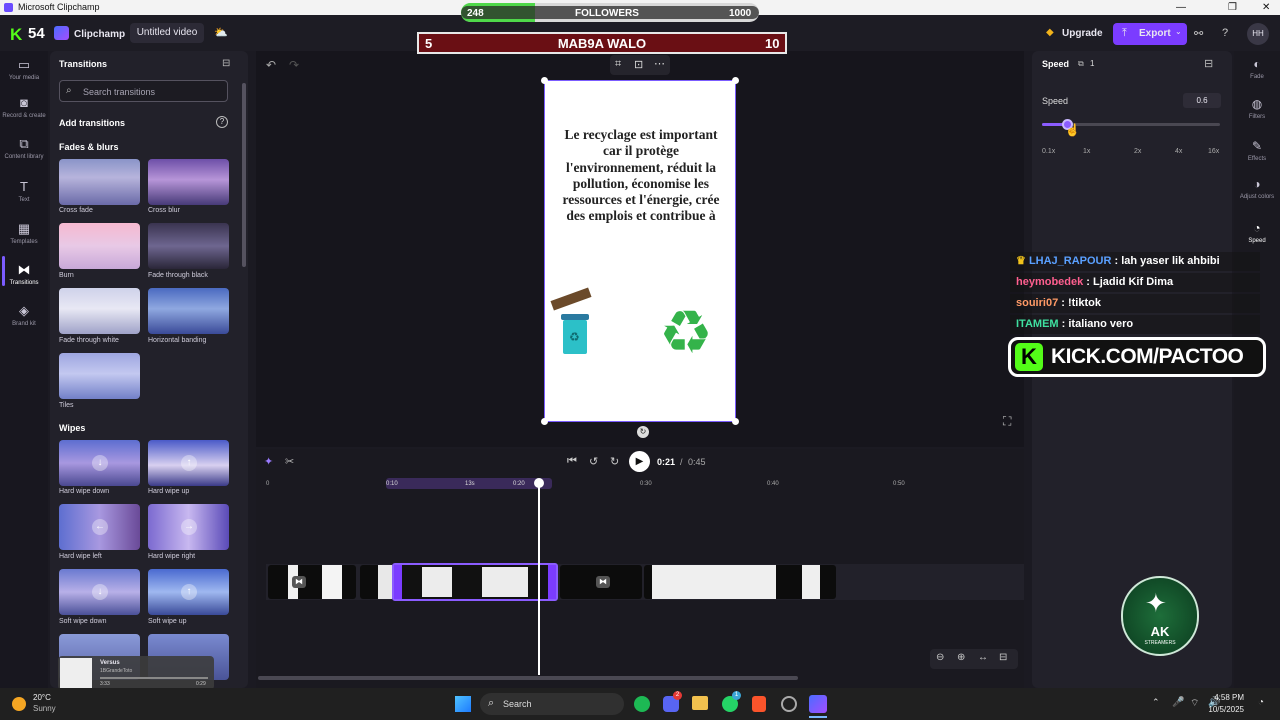  I want to click on more-icon: ⋯, so click(659, 63).